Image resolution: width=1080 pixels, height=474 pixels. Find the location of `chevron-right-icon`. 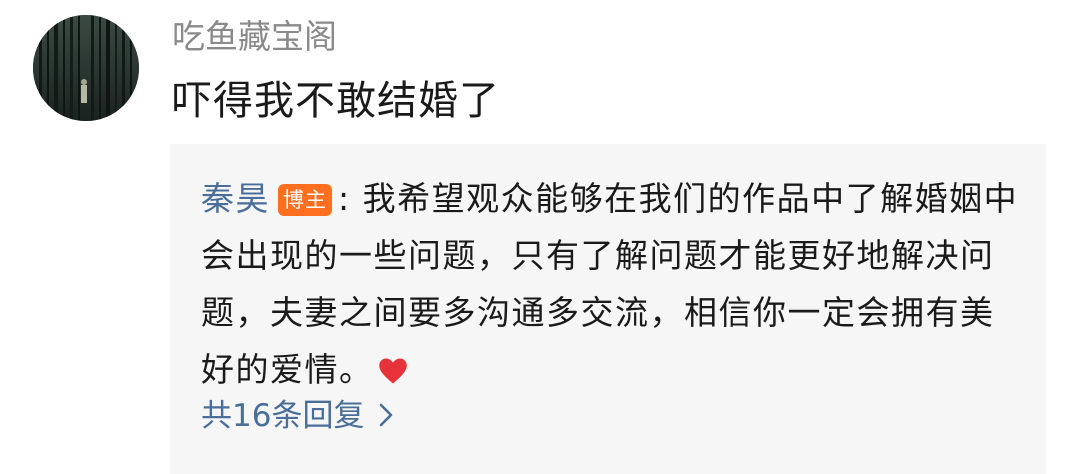

chevron-right-icon is located at coordinates (386, 415).